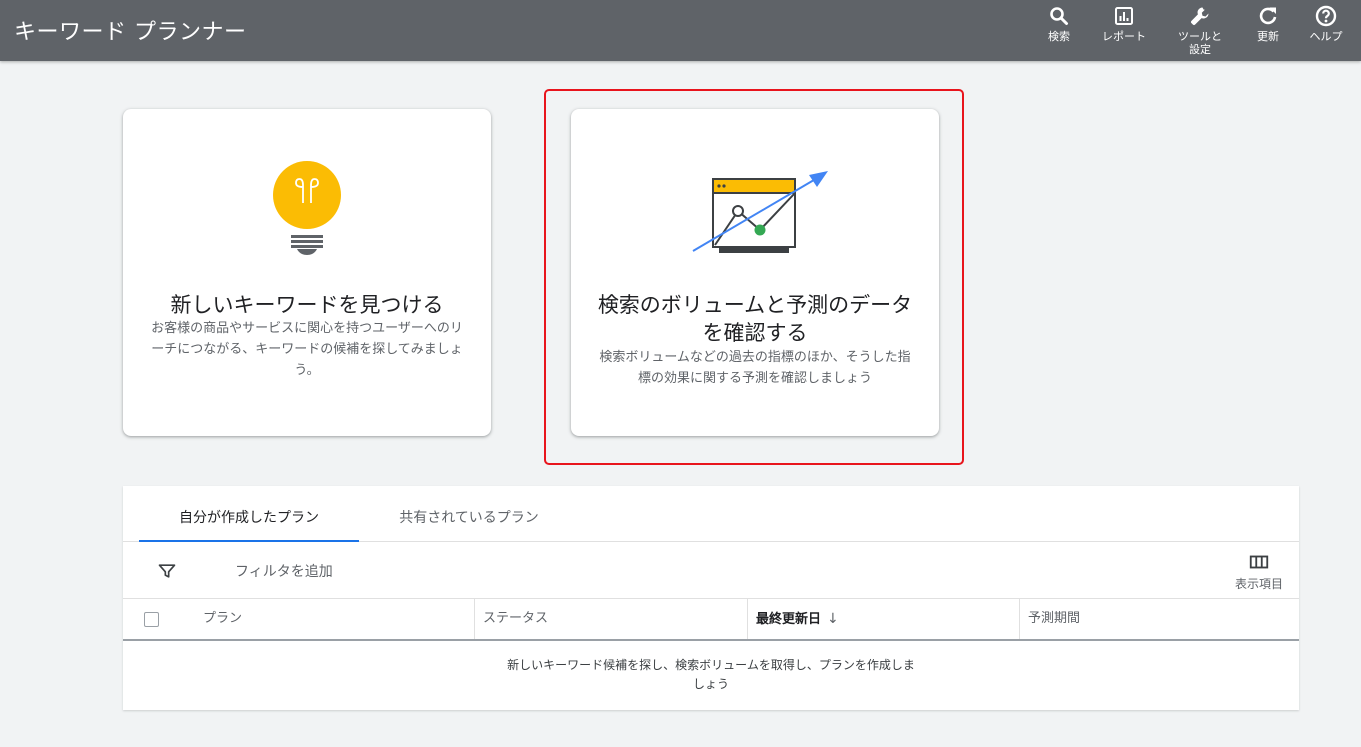  What do you see at coordinates (167, 571) in the screenshot?
I see `filter-icon` at bounding box center [167, 571].